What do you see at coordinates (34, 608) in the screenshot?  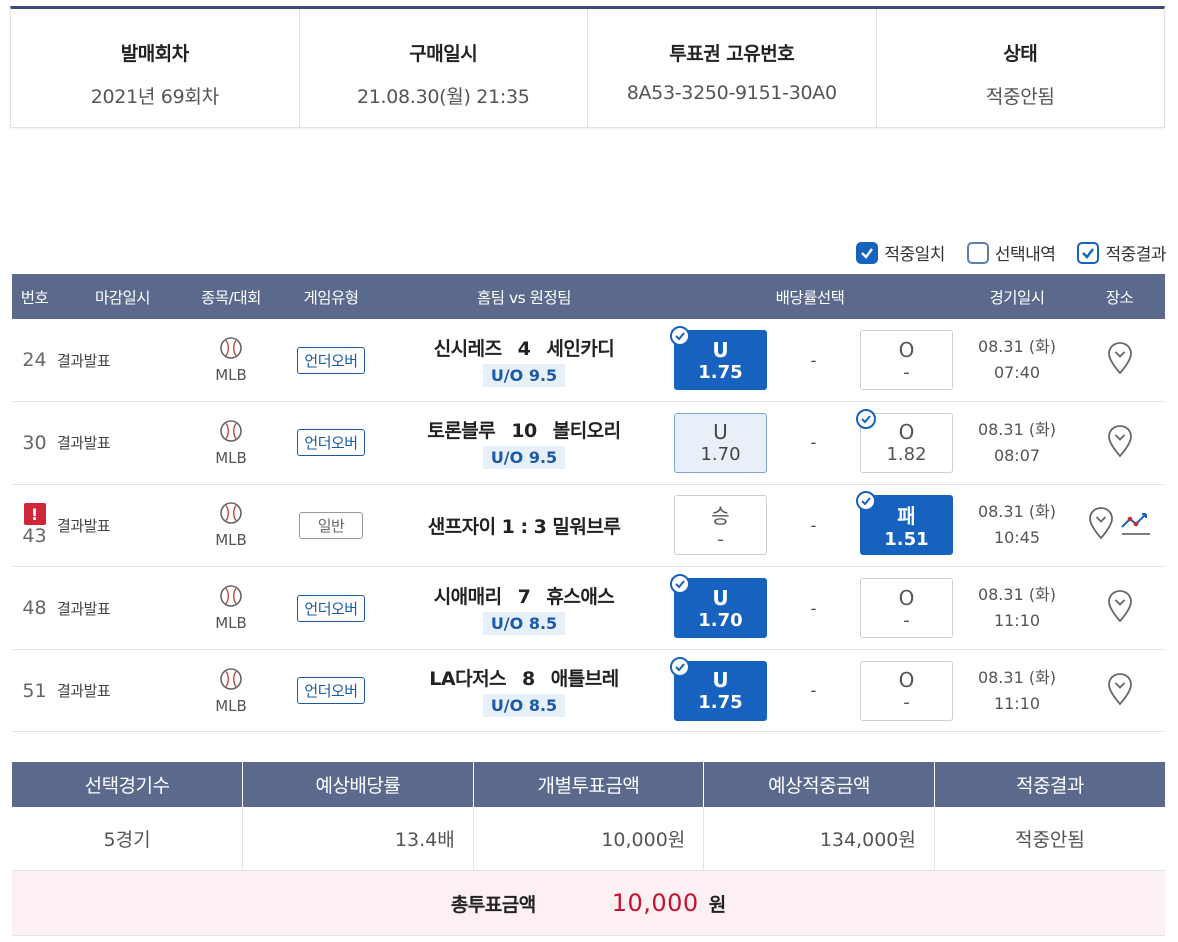 I see `row-number: 48` at bounding box center [34, 608].